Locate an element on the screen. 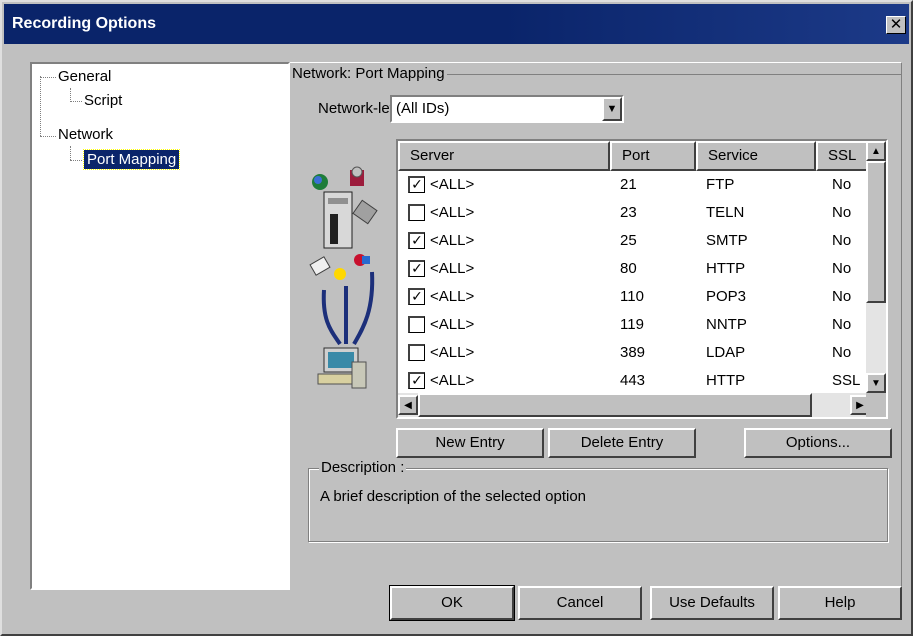 Image resolution: width=913 pixels, height=636 pixels. table-row: ✓ <ALL> 21 FTP No is located at coordinates (633, 185).